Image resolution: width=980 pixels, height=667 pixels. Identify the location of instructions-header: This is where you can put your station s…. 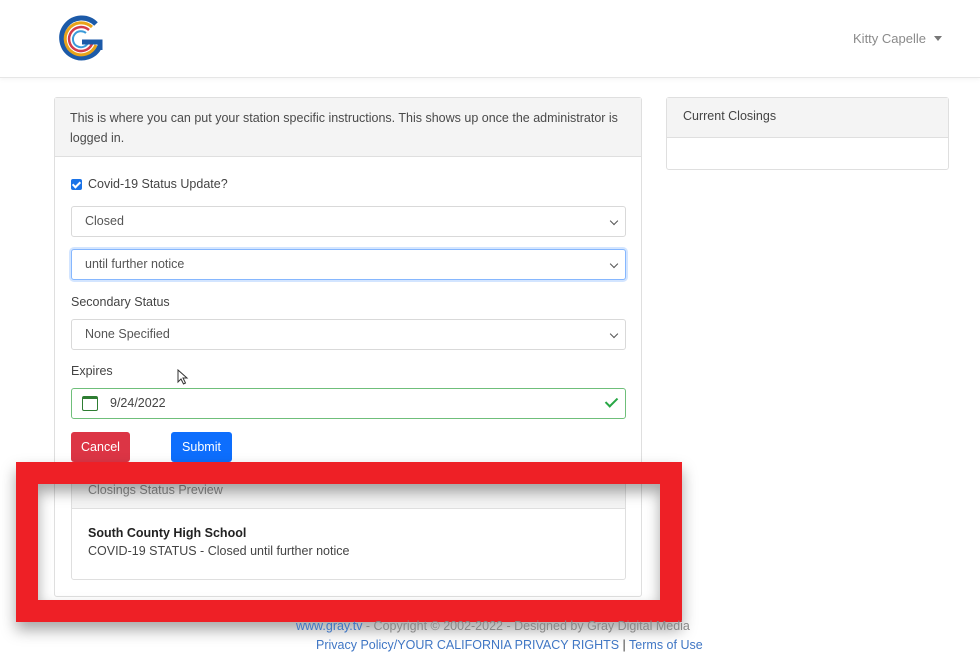
(348, 127).